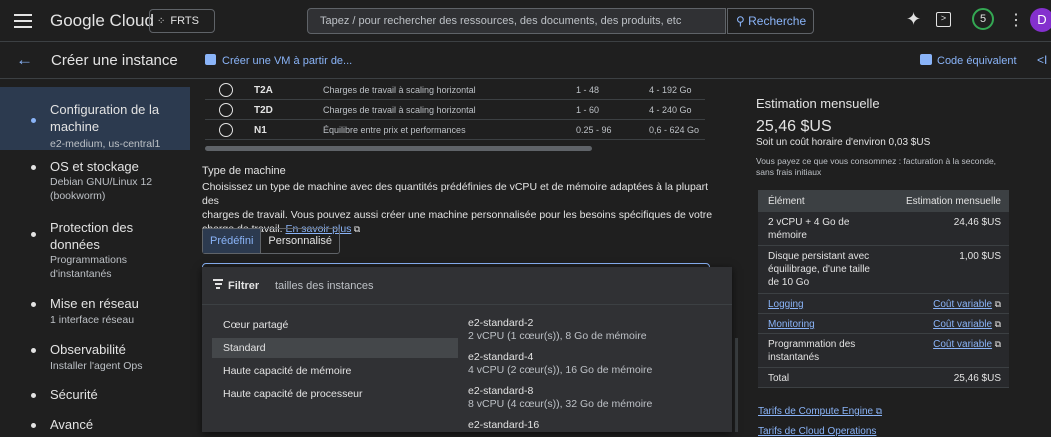  Describe the element at coordinates (95, 358) in the screenshot. I see `sidebar-item-observability: Observabilité Installer l'agent Ops` at that location.